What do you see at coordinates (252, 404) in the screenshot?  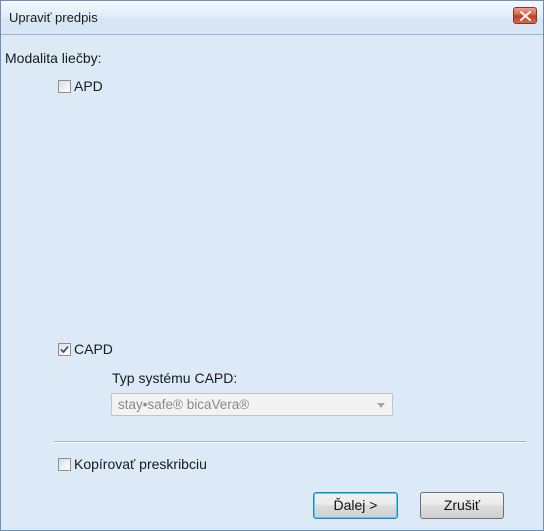 I see `capd-system-type-select: stay•safe® bicaVera®` at bounding box center [252, 404].